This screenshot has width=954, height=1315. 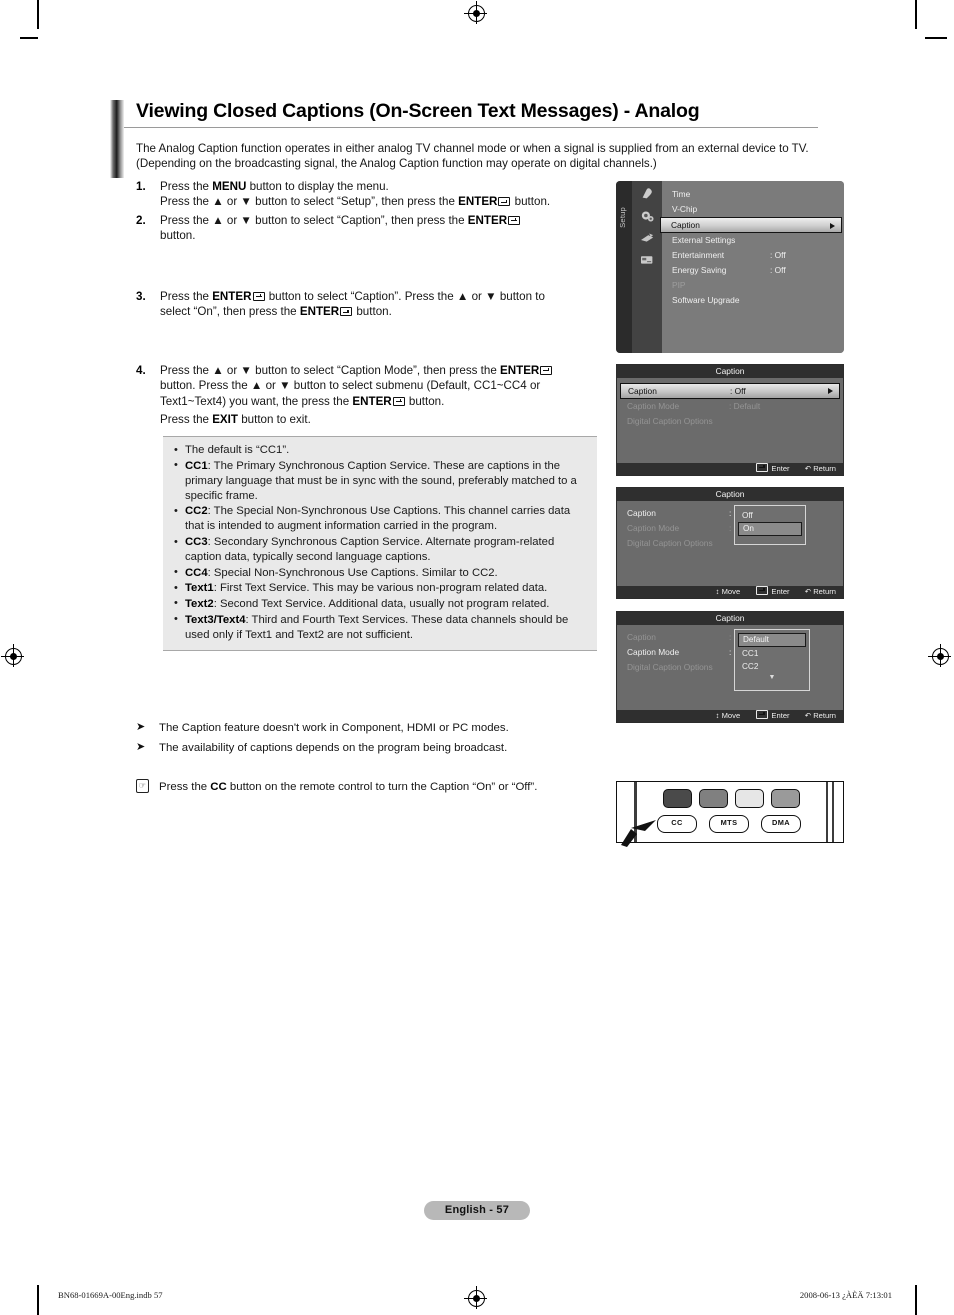 I want to click on crop-mark-bottom-left, so click(x=38, y=1300).